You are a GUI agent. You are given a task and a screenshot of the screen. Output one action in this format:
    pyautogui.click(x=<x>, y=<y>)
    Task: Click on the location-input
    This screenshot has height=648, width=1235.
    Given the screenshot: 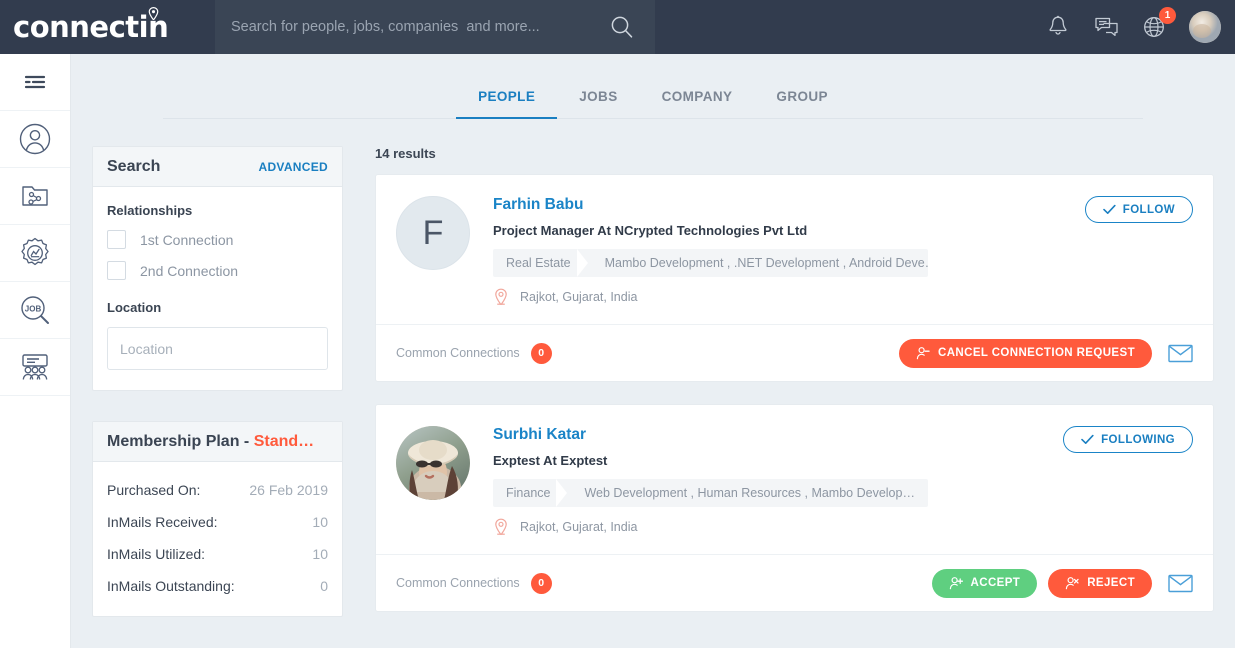 What is the action you would take?
    pyautogui.click(x=217, y=348)
    